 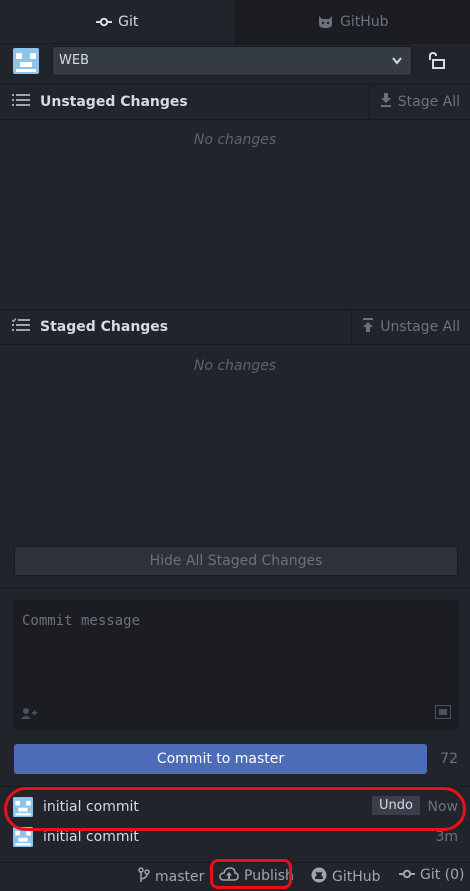 I want to click on commit-time: Now, so click(x=443, y=807).